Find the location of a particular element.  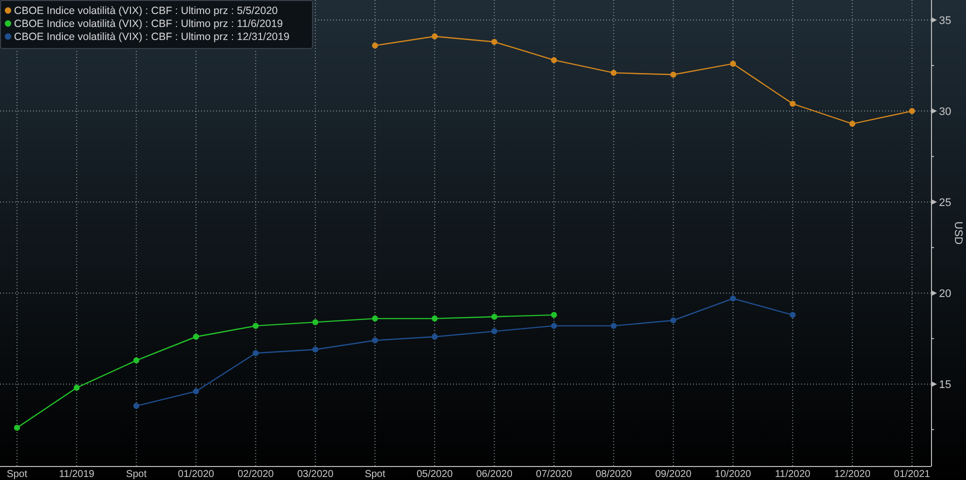

y-tick-label: 20 is located at coordinates (945, 294).